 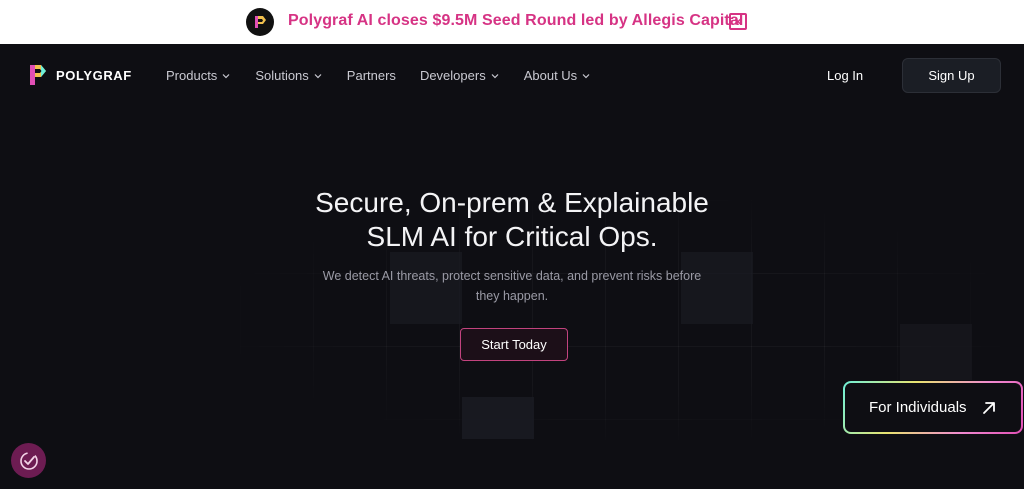 I want to click on close-icon: ×, so click(x=738, y=21).